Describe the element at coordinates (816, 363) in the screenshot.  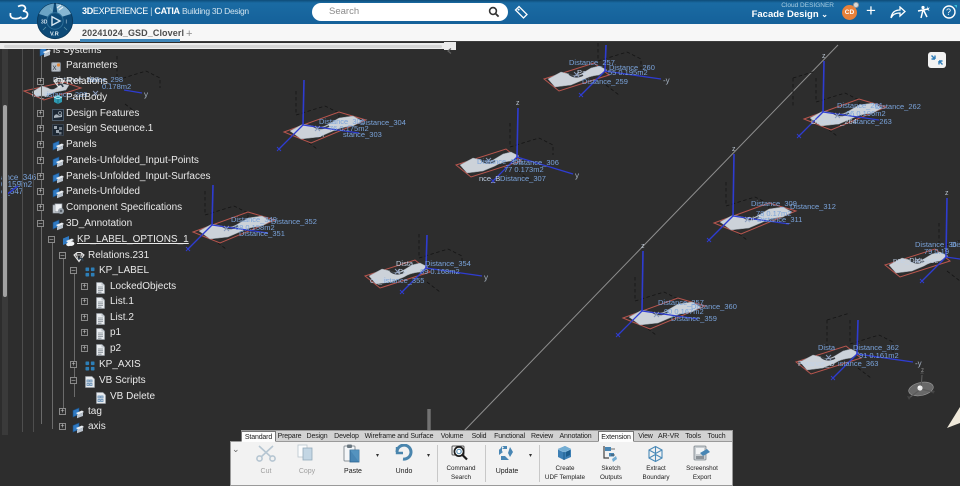
I see `svg-text: Pstance_D` at that location.